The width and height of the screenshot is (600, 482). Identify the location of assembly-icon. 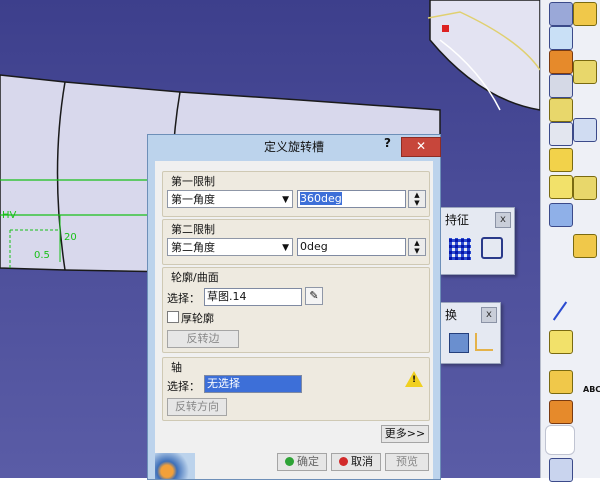
(561, 412).